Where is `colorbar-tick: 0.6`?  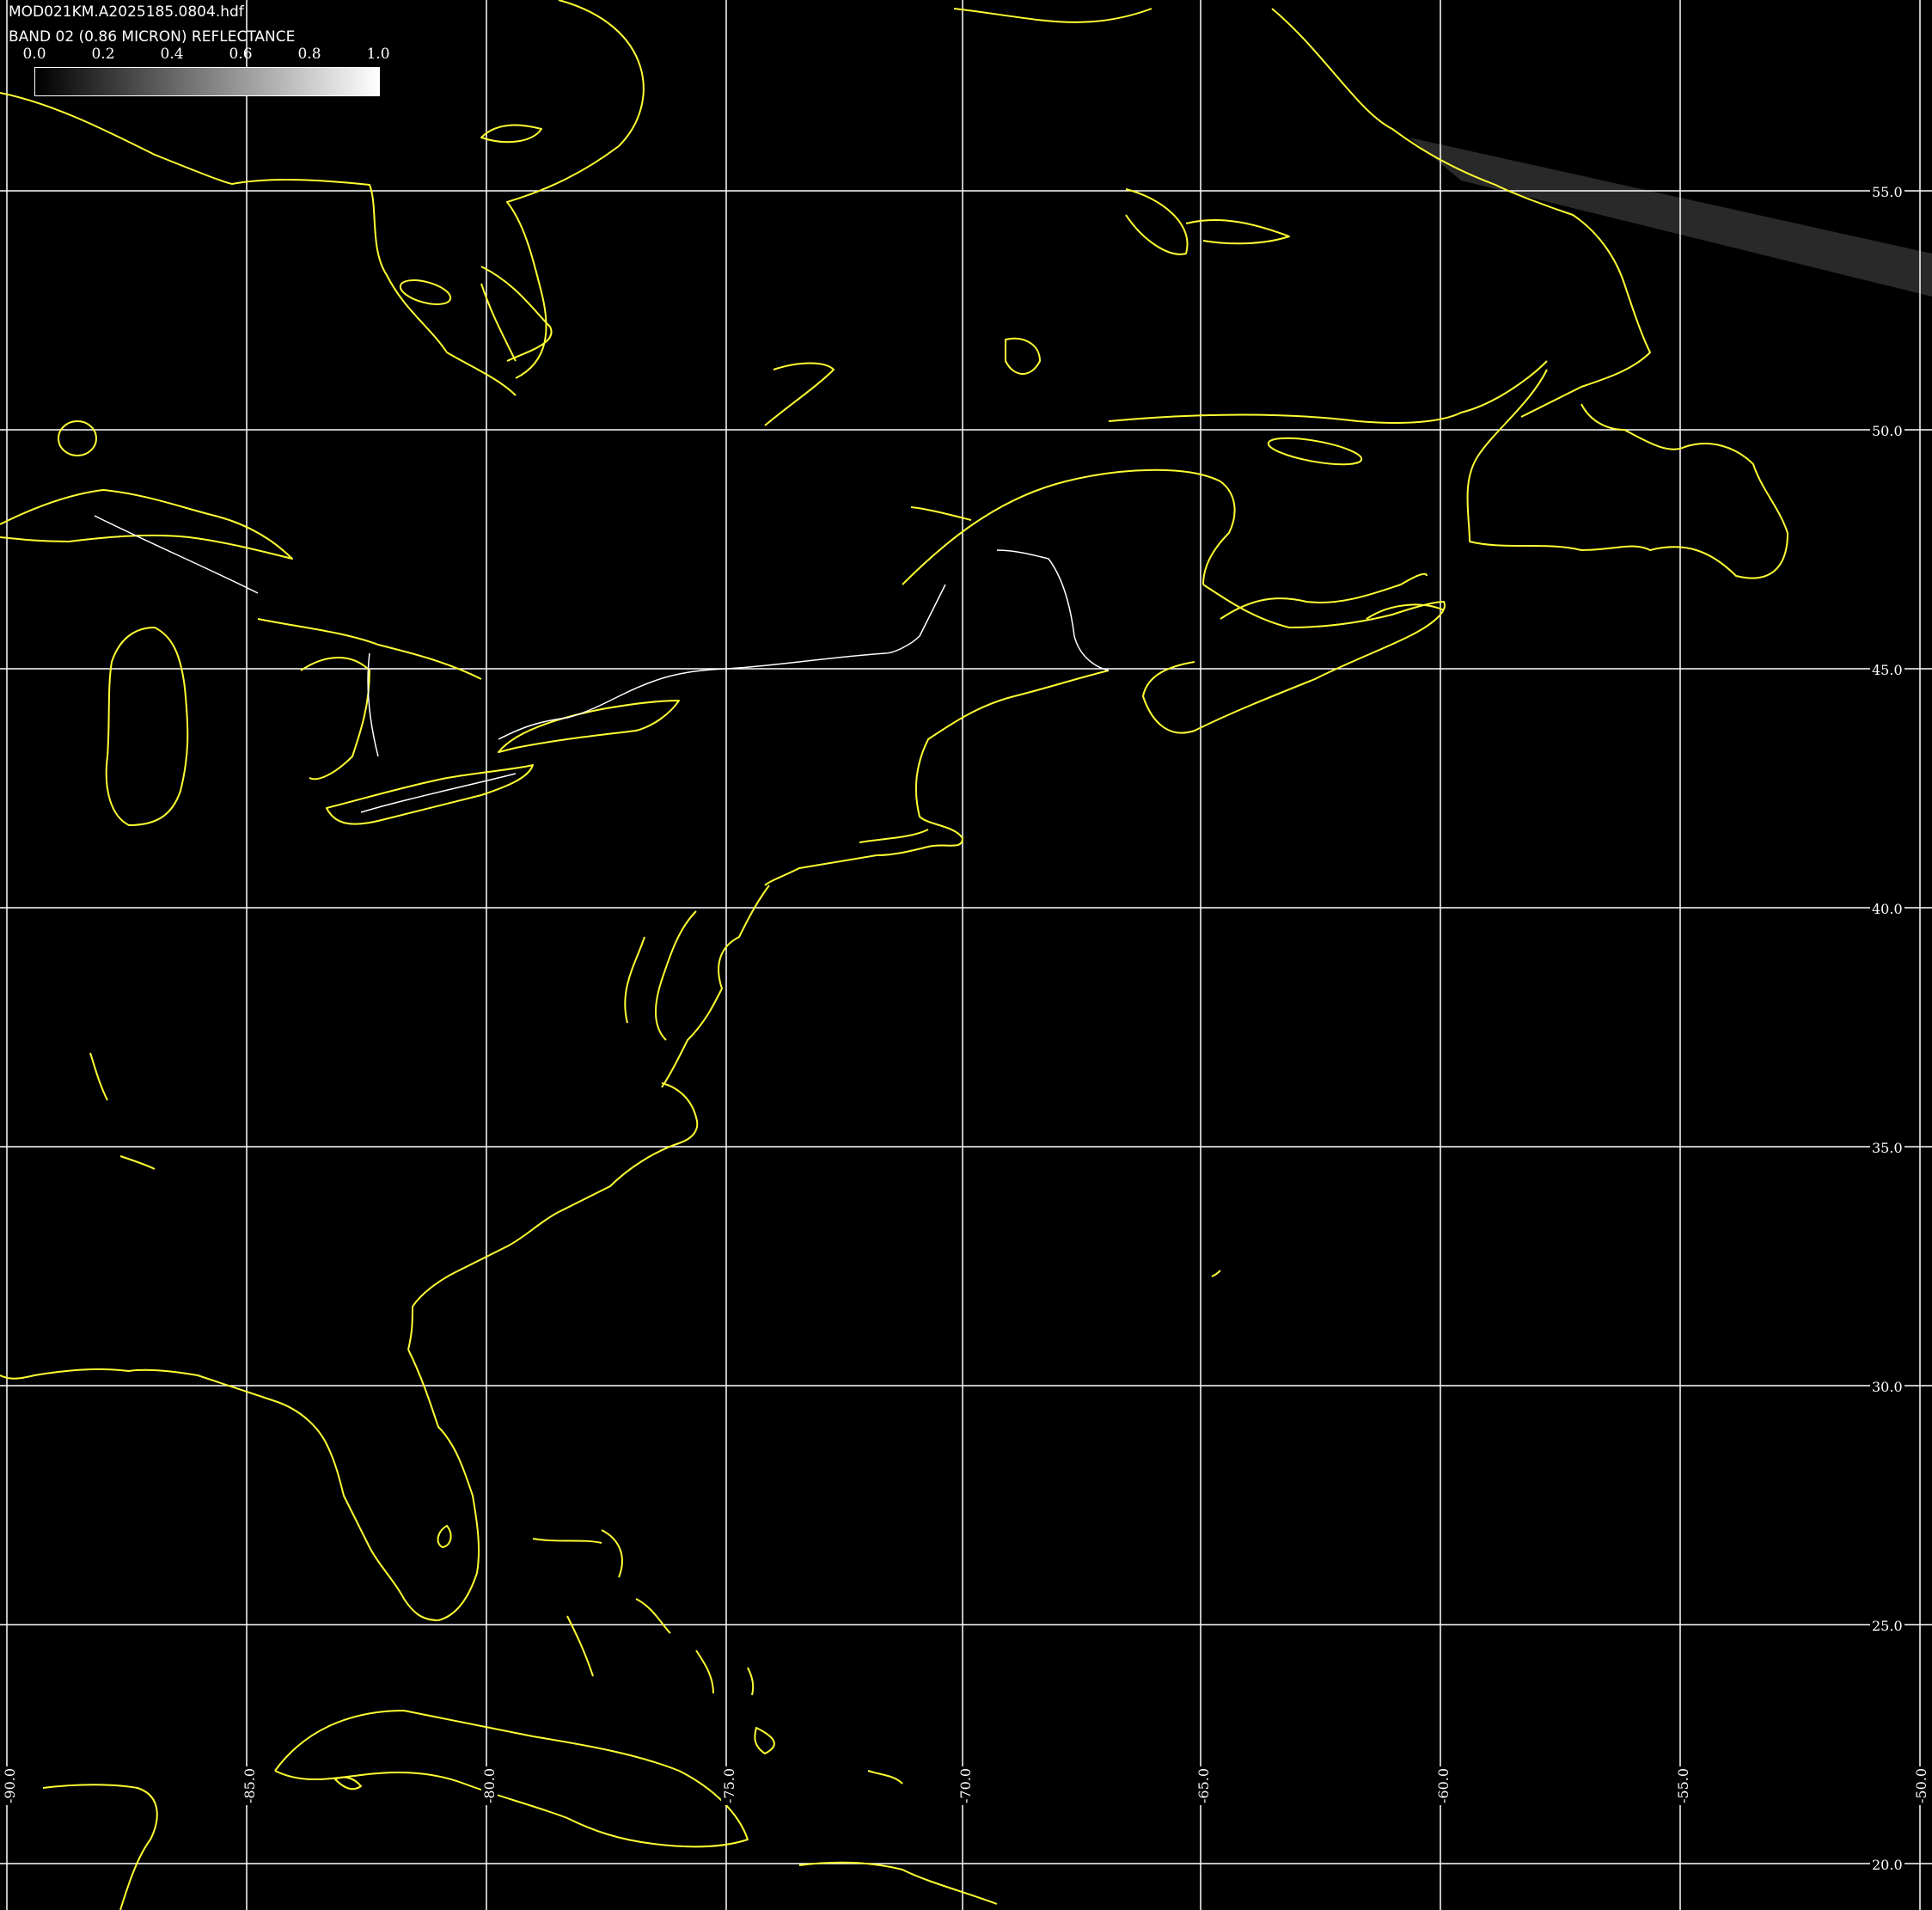
colorbar-tick: 0.6 is located at coordinates (241, 55).